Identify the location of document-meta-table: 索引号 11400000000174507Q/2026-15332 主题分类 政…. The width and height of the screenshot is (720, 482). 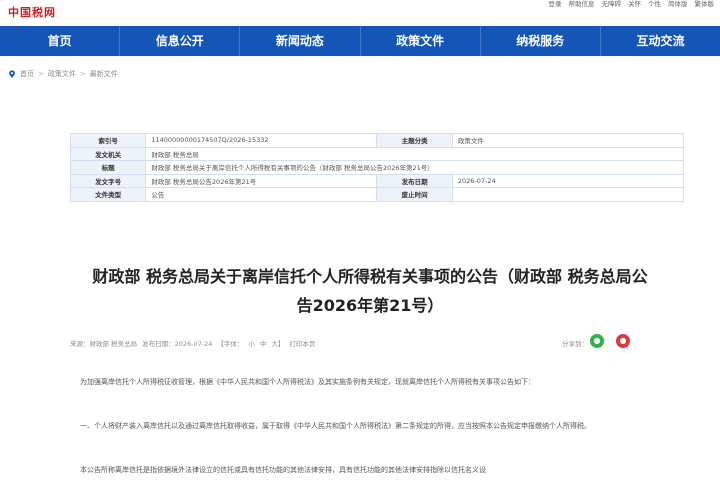
(377, 167).